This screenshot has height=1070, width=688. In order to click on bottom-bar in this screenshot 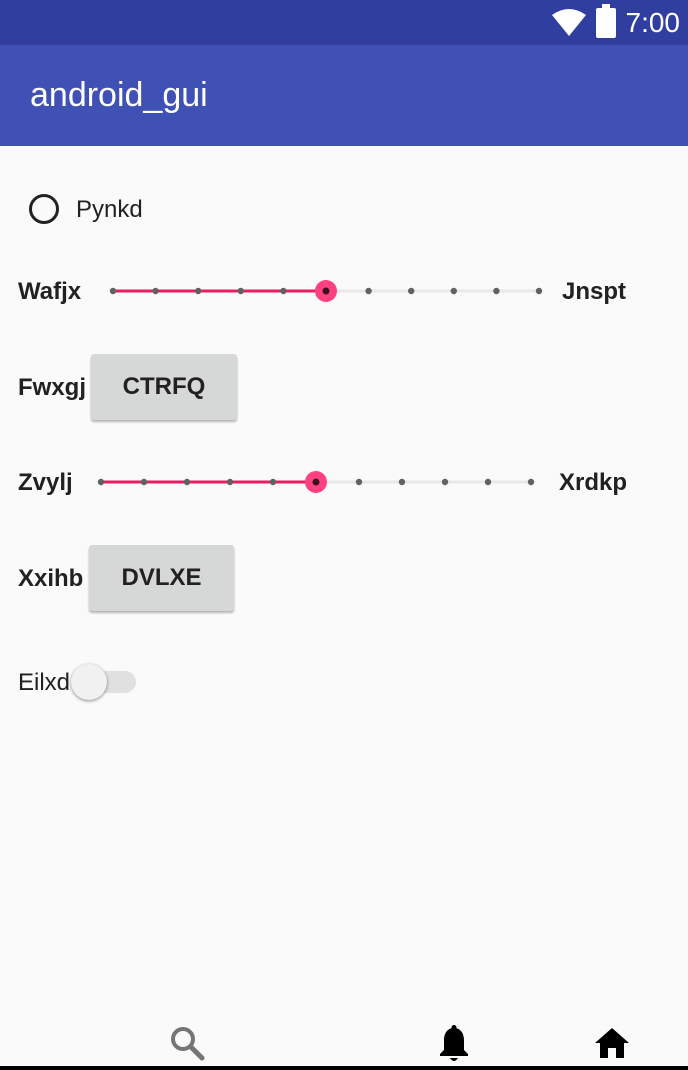, I will do `click(344, 1068)`.